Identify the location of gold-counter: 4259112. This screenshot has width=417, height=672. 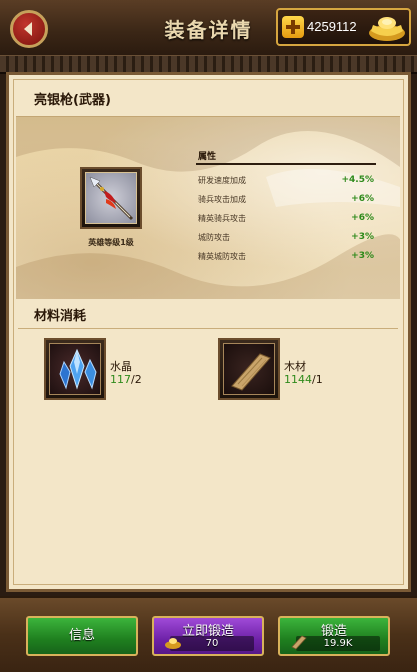
(343, 27).